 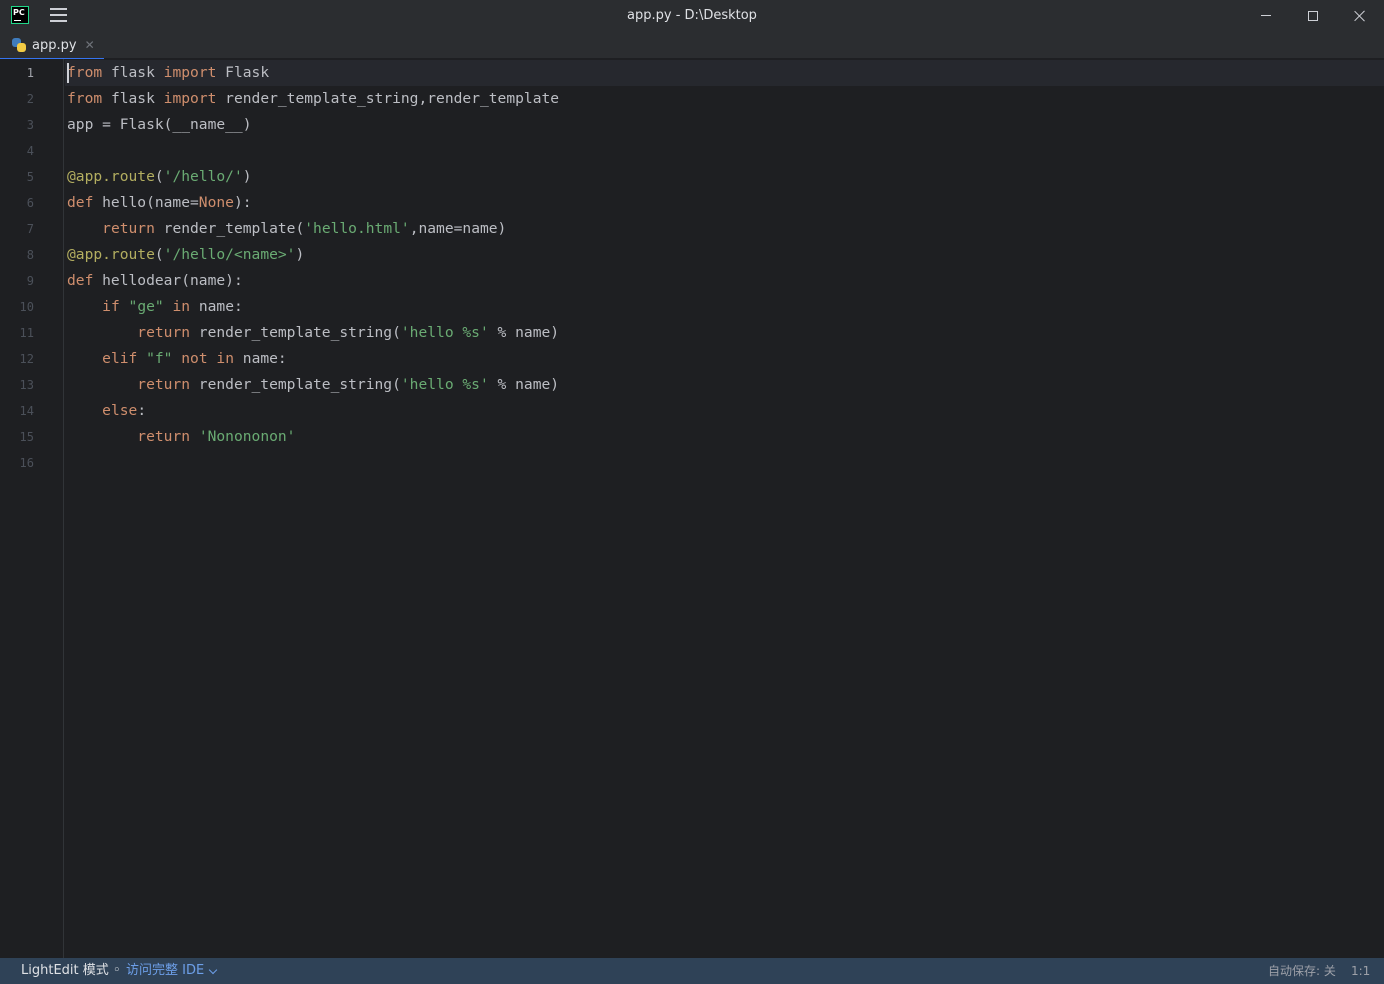 I want to click on editor-tab-bar: app.py ✕, so click(x=692, y=45).